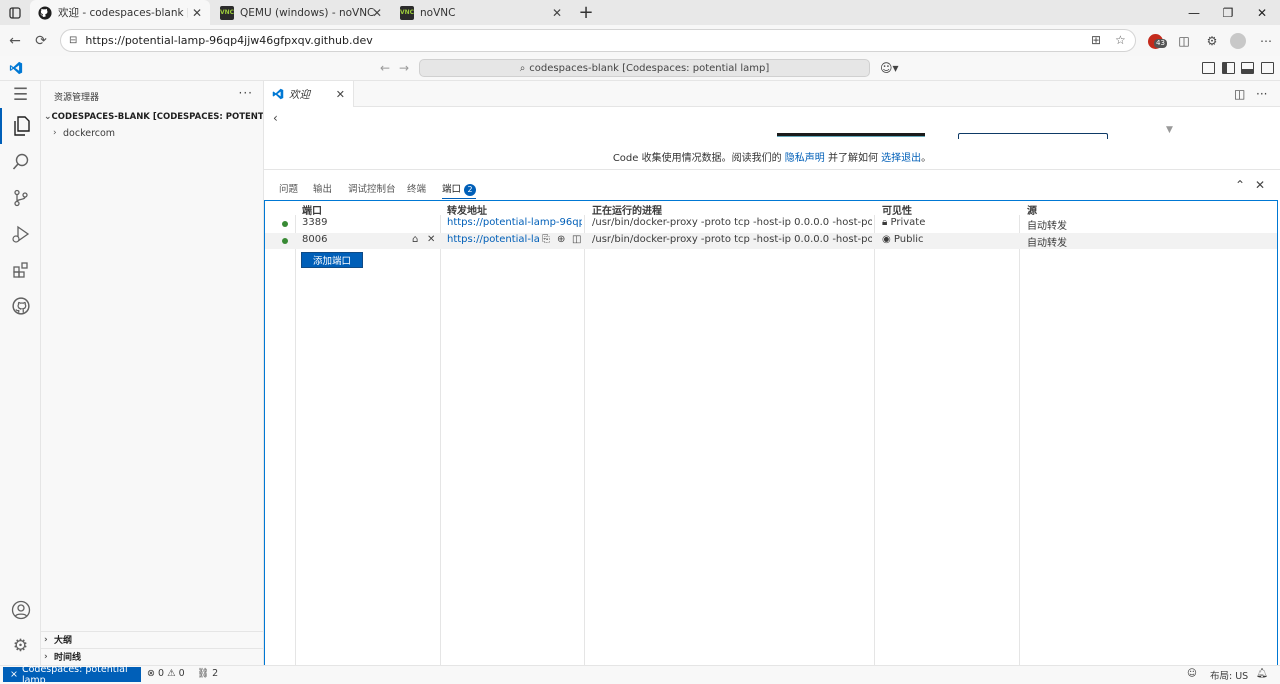 This screenshot has width=1280, height=684. What do you see at coordinates (278, 94) in the screenshot?
I see `vscode-logo-icon` at bounding box center [278, 94].